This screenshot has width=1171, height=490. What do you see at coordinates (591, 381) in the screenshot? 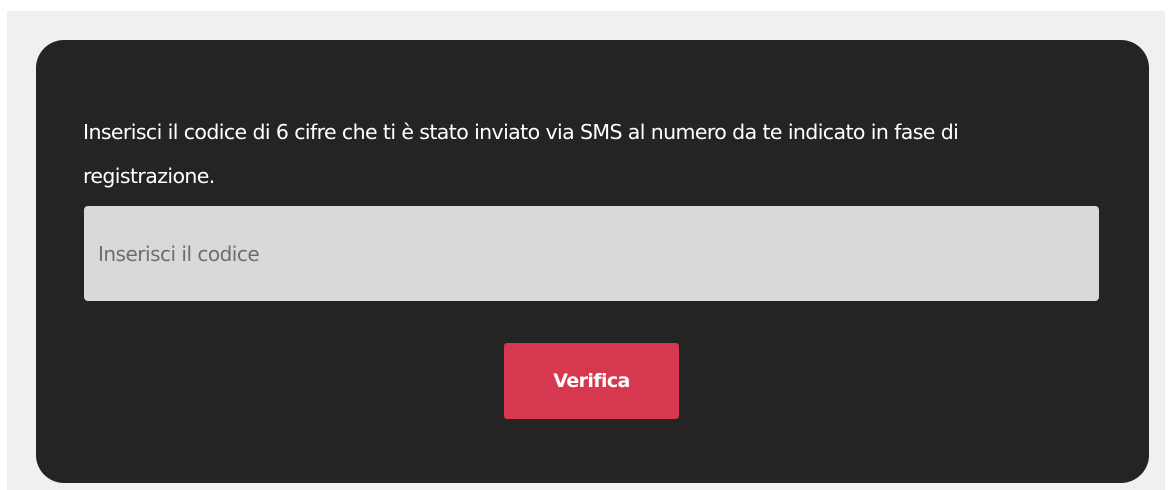
I see `verify-button: Verifica` at bounding box center [591, 381].